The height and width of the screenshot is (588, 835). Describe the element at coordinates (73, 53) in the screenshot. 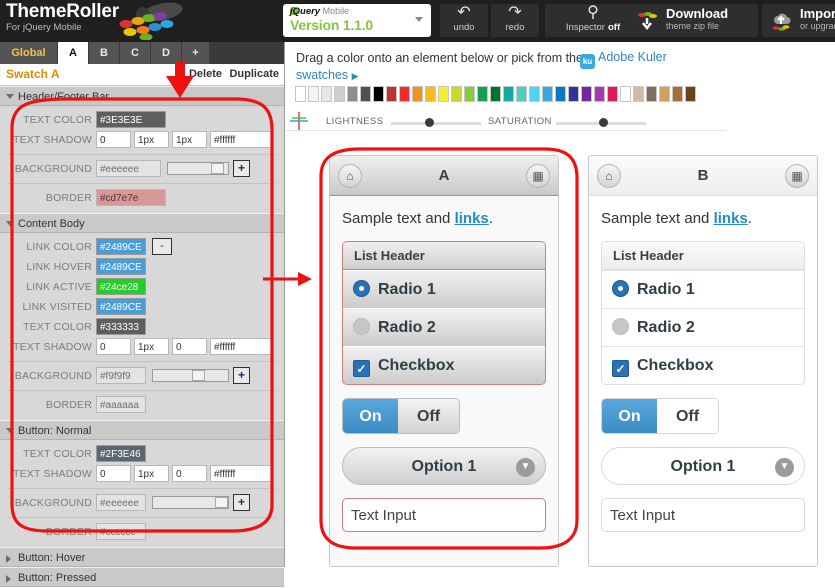

I see `tab-swatch-a: A` at that location.